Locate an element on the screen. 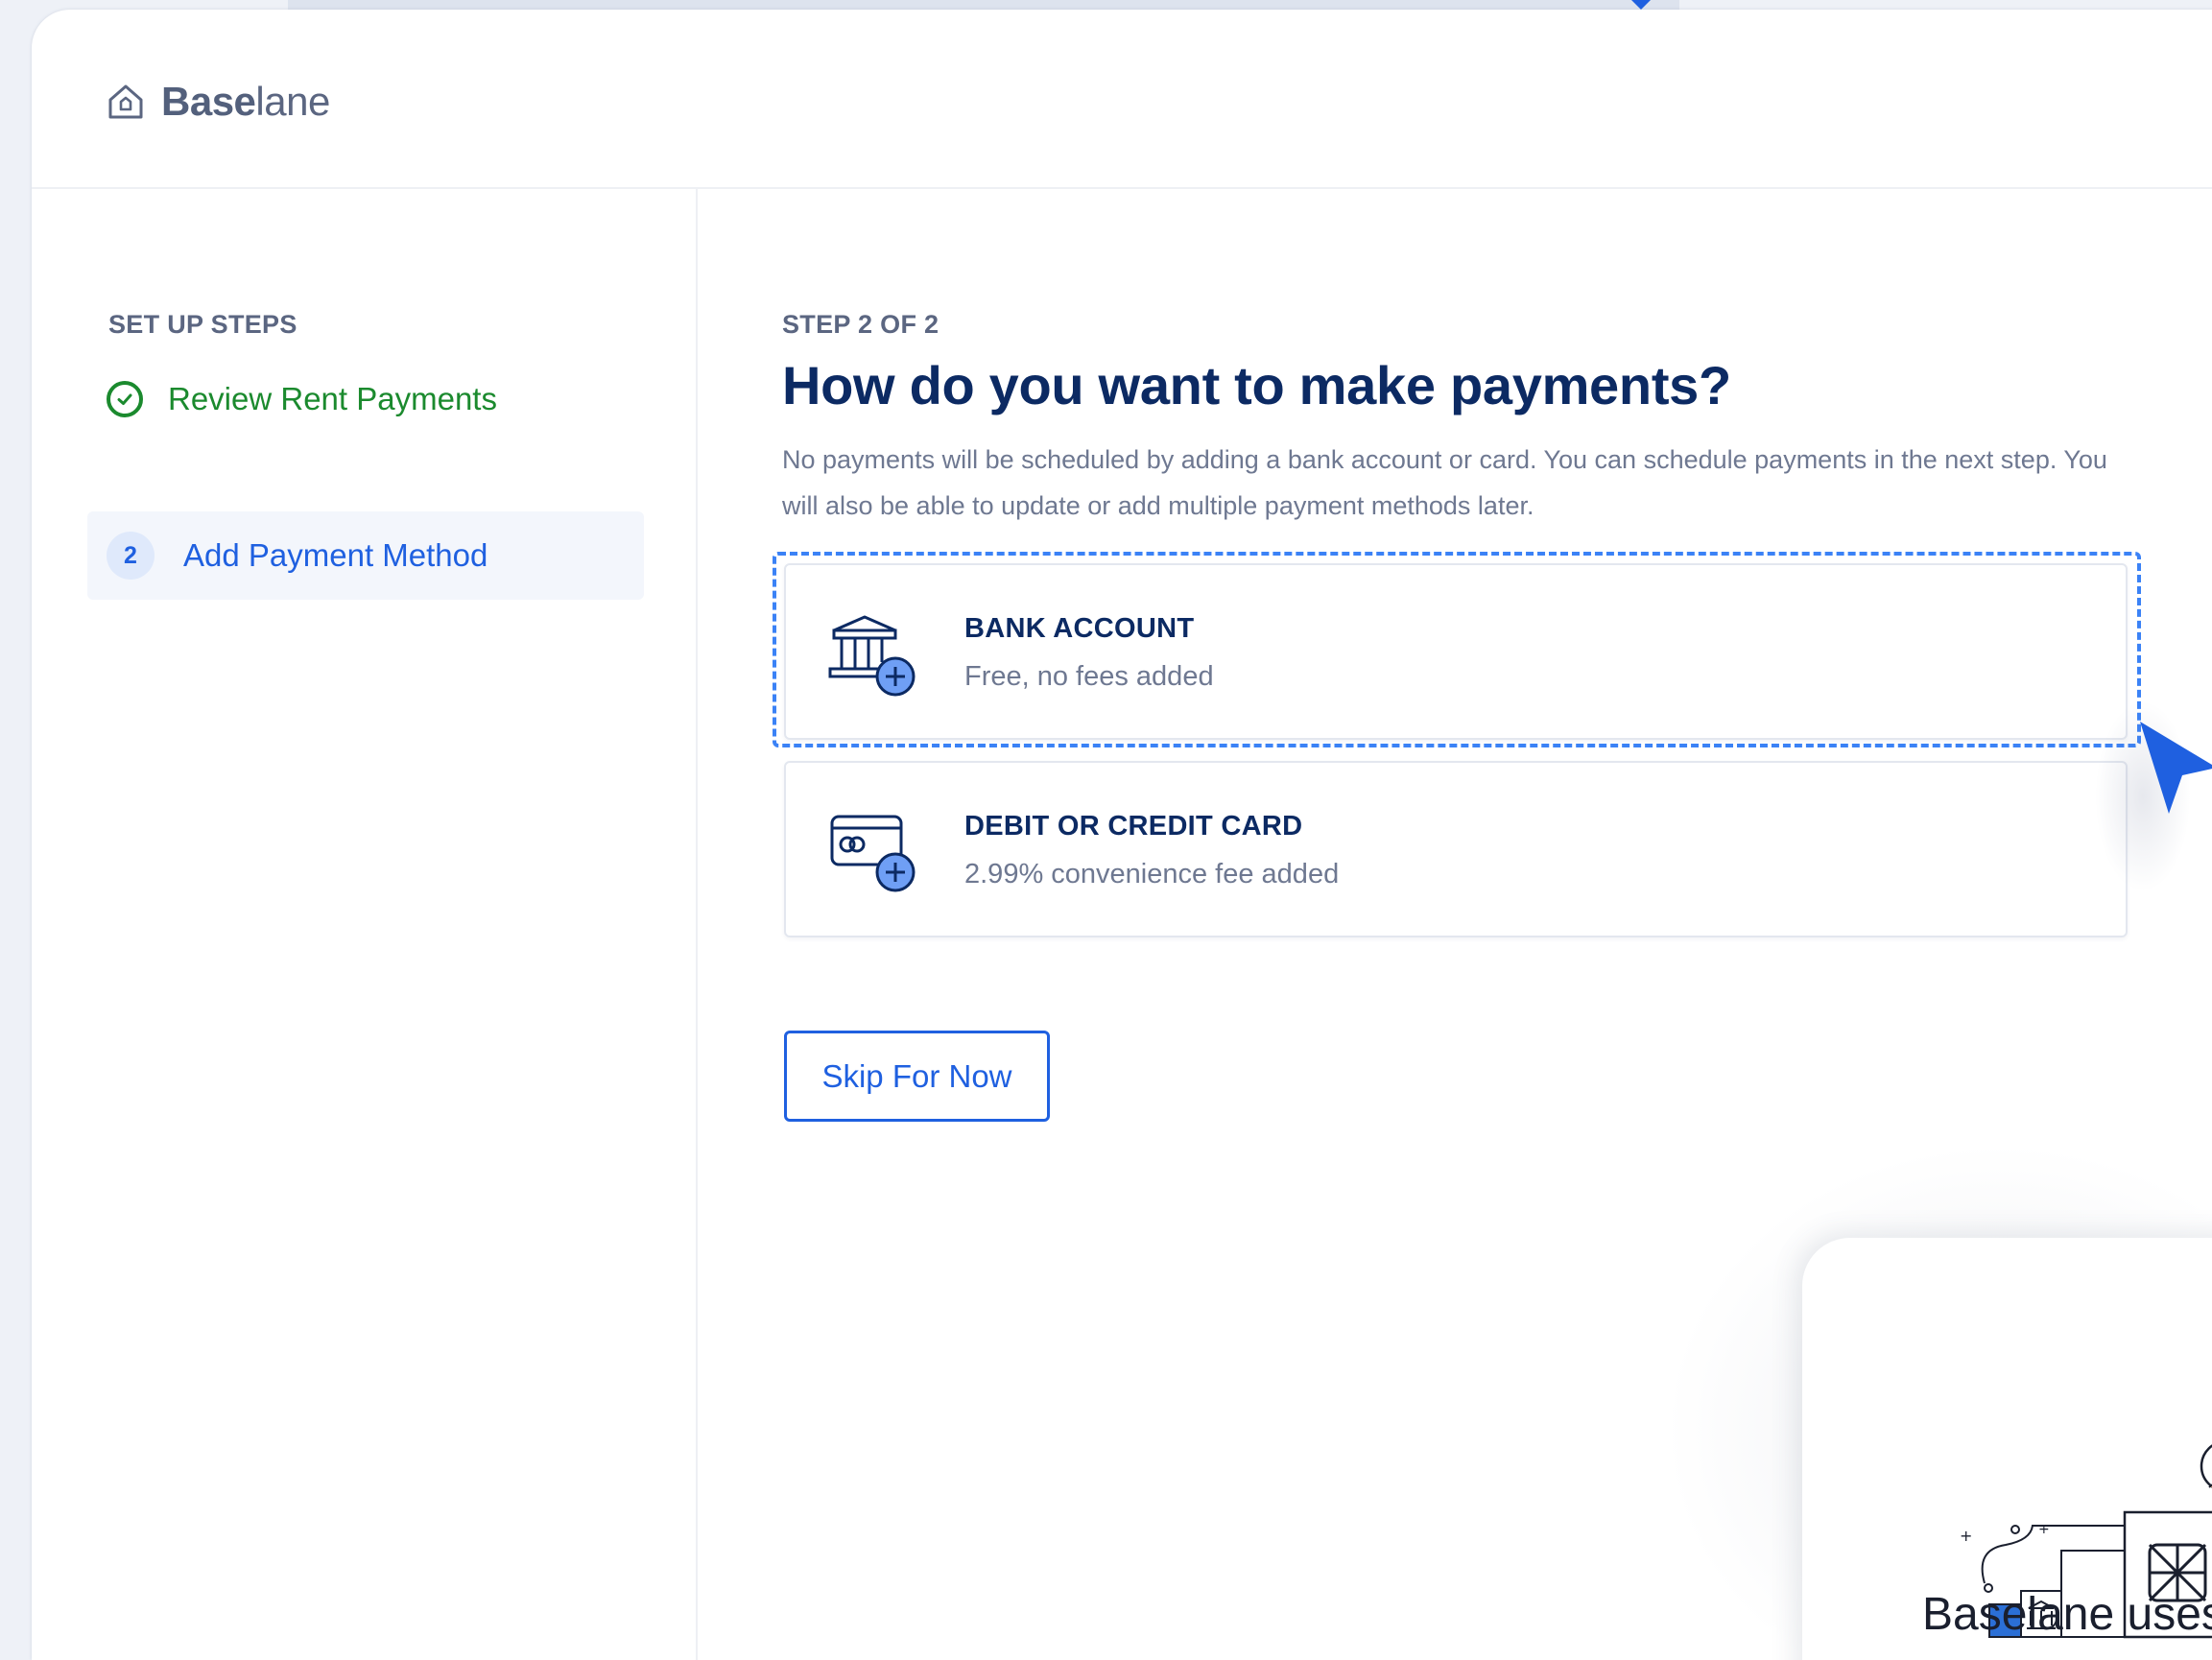 This screenshot has width=2212, height=1660. plaid-info-text: Baselane uses is located at coordinates (2067, 1614).